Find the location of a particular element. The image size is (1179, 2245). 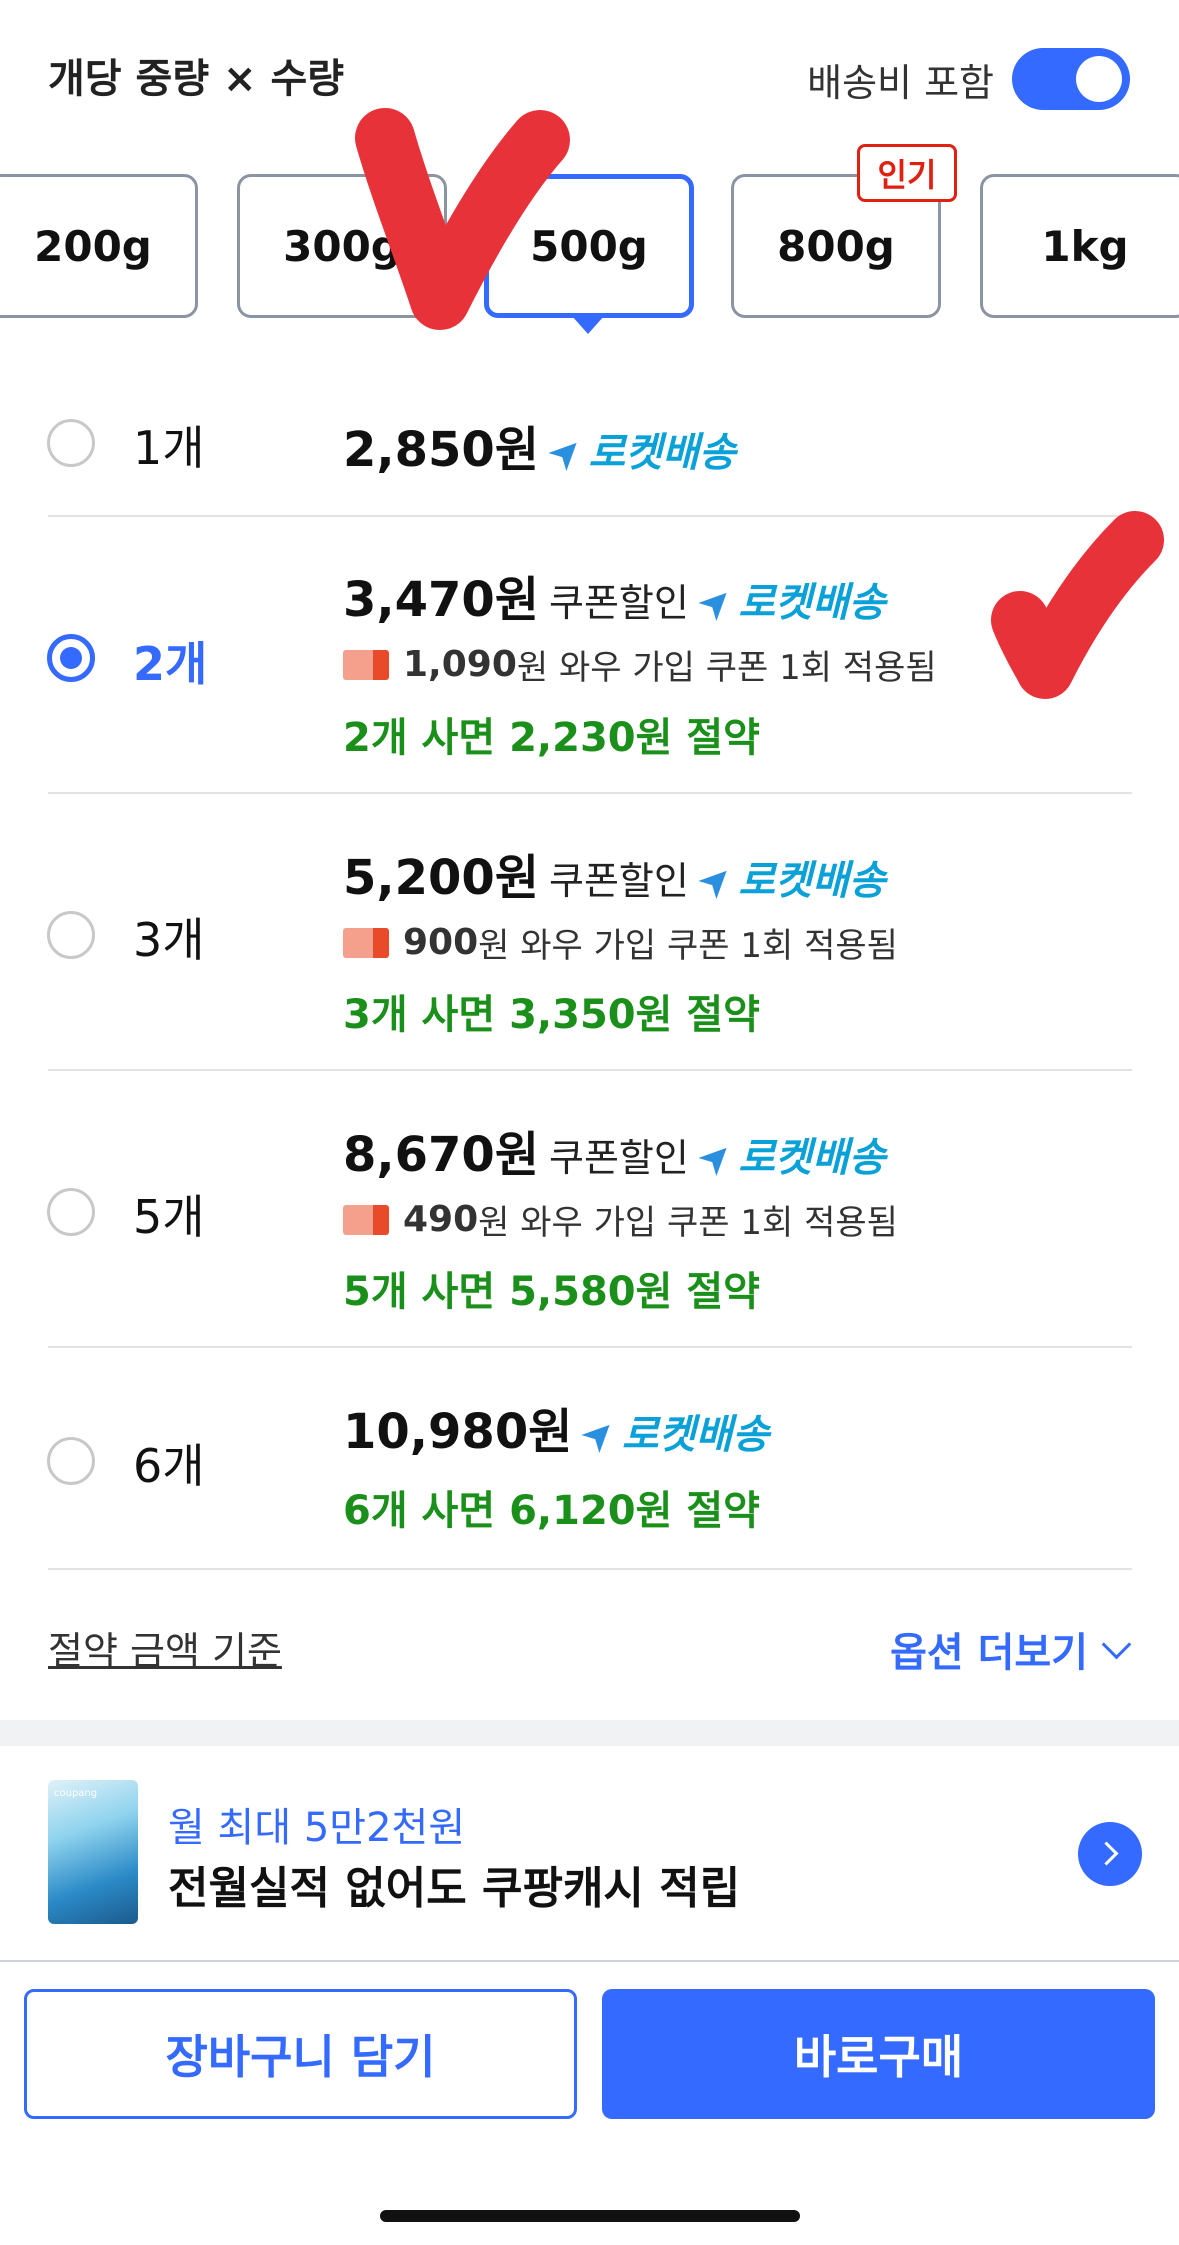

option-price: 8,670원 is located at coordinates (441, 1155).